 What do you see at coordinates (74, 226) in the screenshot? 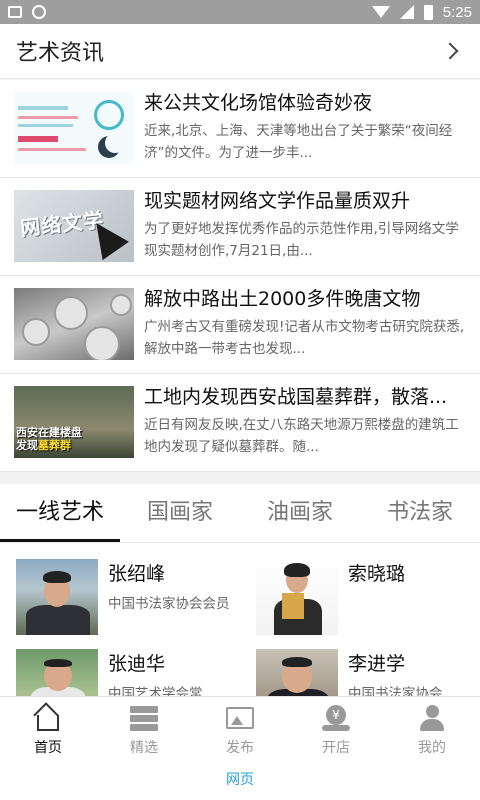
I see `news-thumbnail: 网络文学` at bounding box center [74, 226].